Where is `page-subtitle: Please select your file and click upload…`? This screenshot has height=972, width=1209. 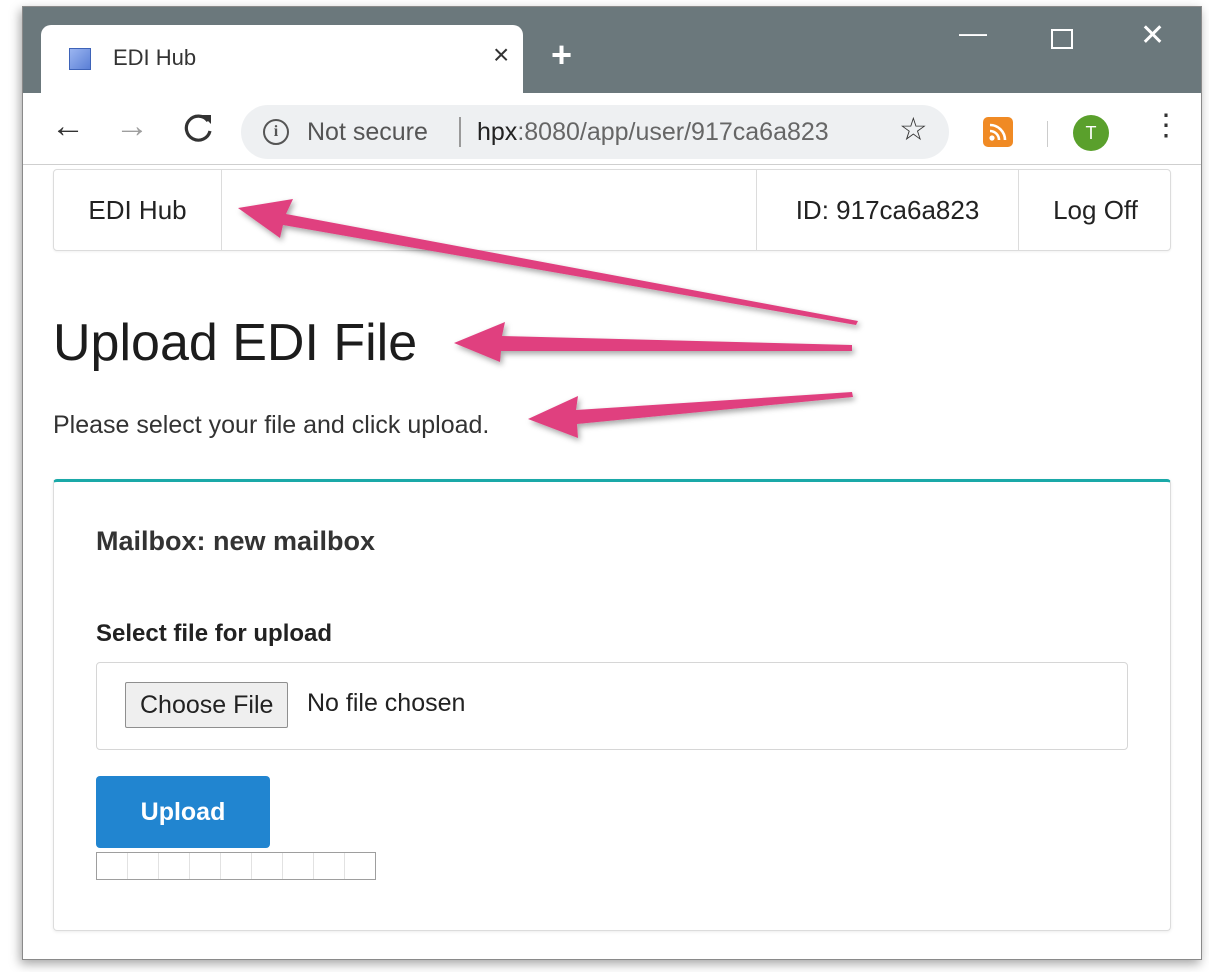 page-subtitle: Please select your file and click upload… is located at coordinates (271, 425).